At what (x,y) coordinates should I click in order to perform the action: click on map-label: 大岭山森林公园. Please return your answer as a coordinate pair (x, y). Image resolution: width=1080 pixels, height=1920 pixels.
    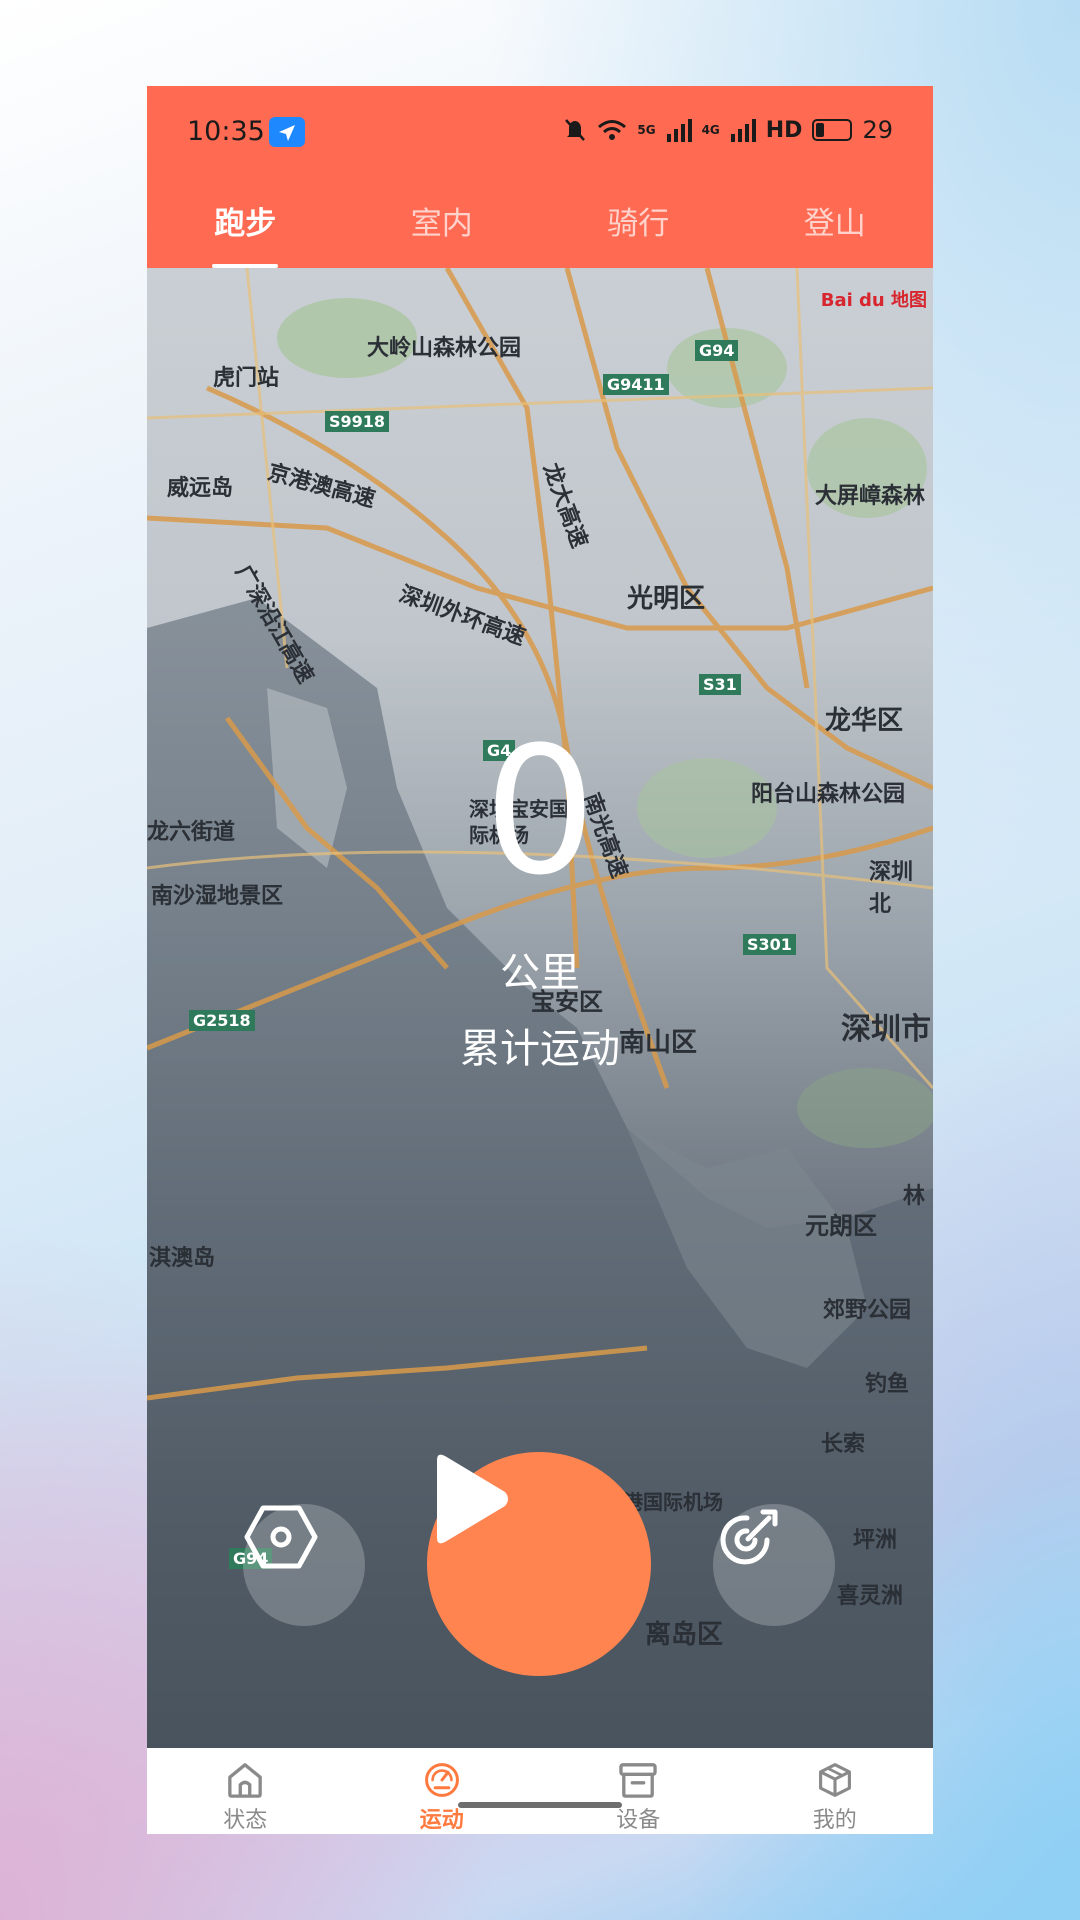
    Looking at the image, I should click on (444, 348).